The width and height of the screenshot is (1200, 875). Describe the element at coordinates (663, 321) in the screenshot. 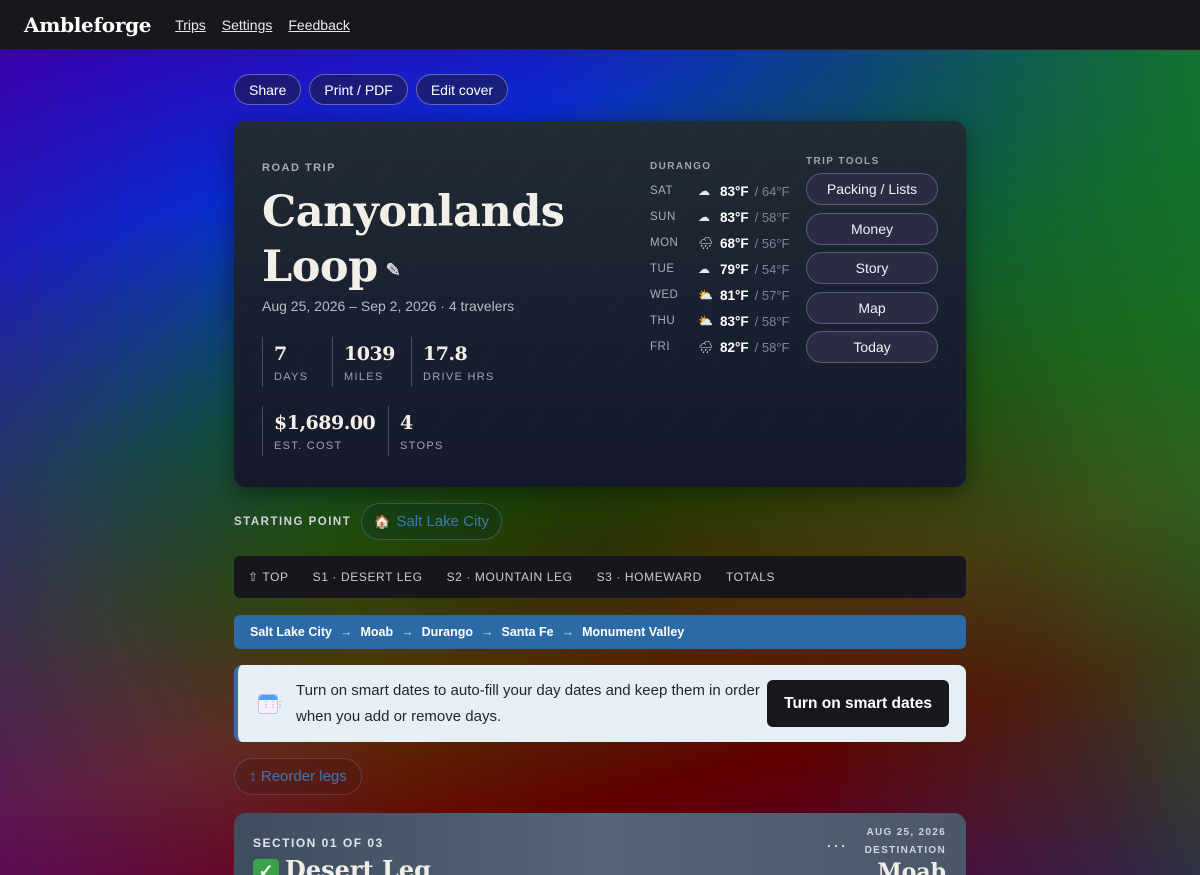

I see `weather-day: THU` at that location.